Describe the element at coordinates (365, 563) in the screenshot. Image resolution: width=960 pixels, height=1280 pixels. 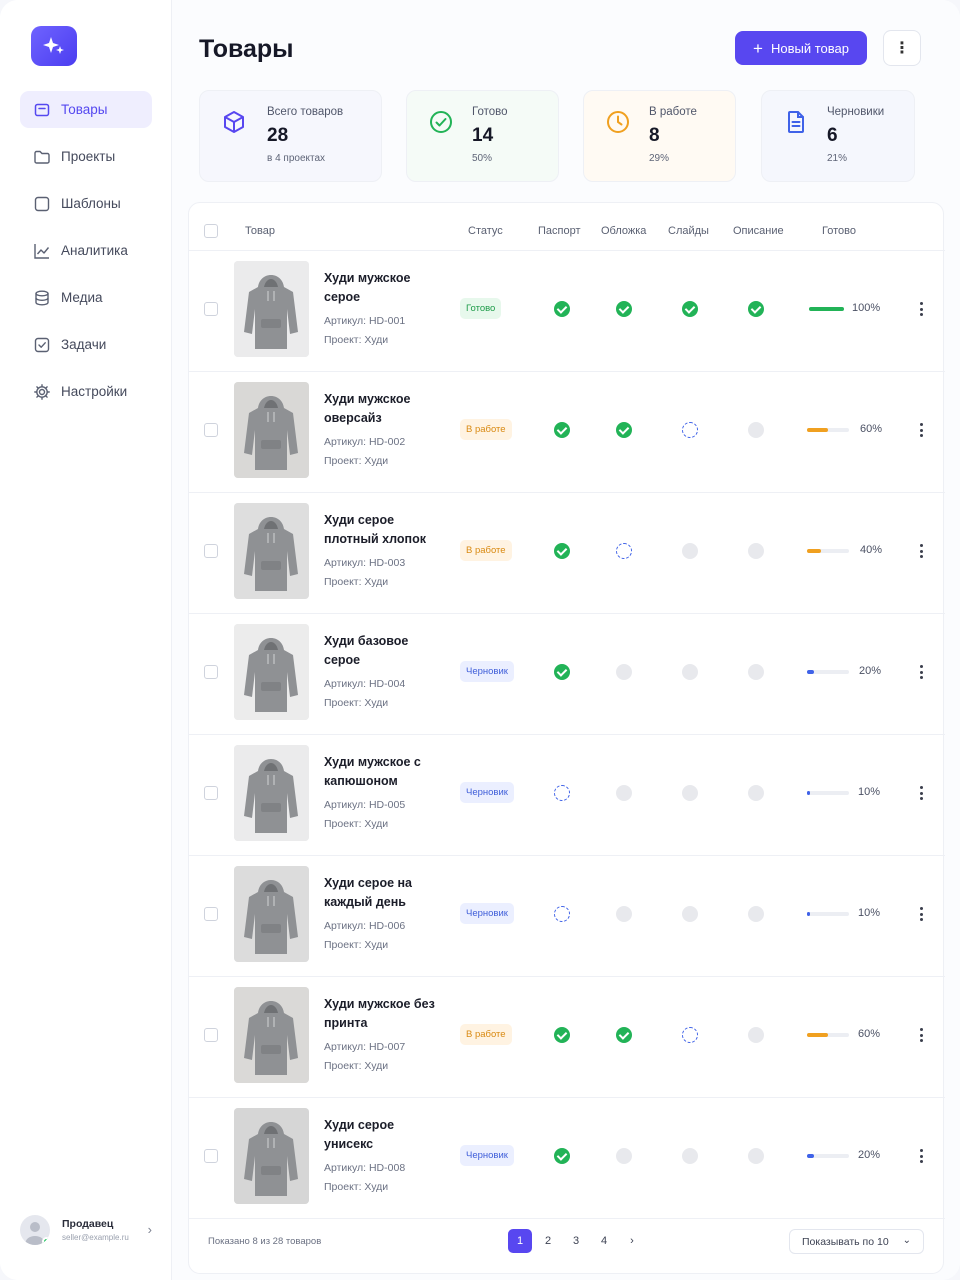
I see `product-sku: Артикул: HD-003` at that location.